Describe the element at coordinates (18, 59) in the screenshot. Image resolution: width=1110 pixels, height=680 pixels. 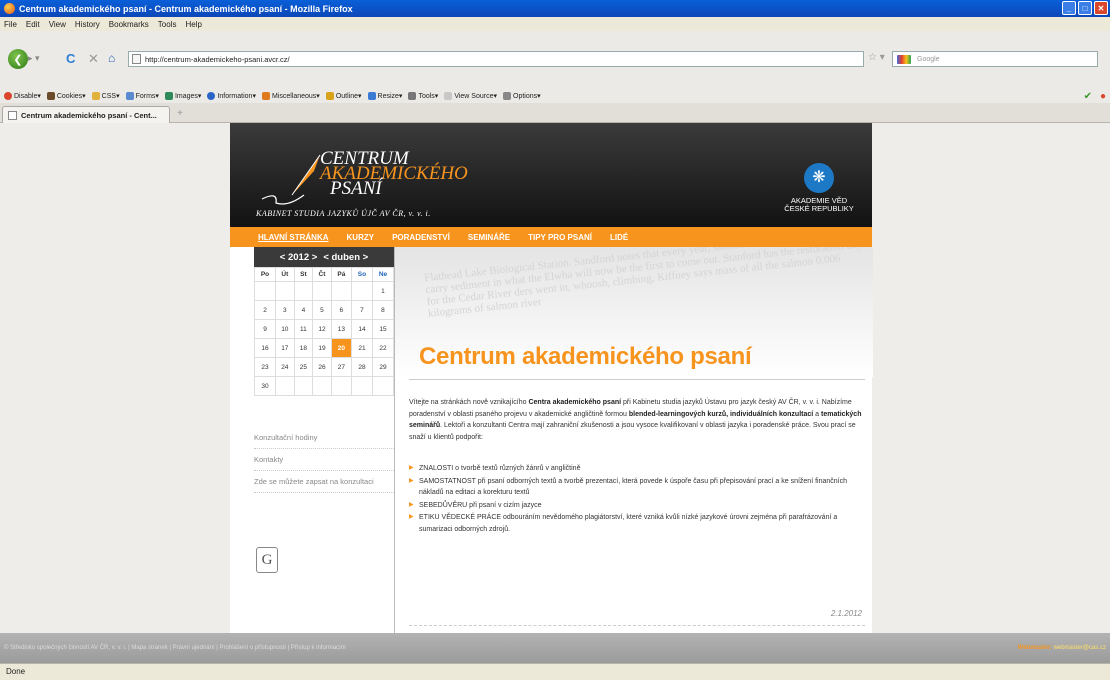
I see `back-button: ❮` at that location.